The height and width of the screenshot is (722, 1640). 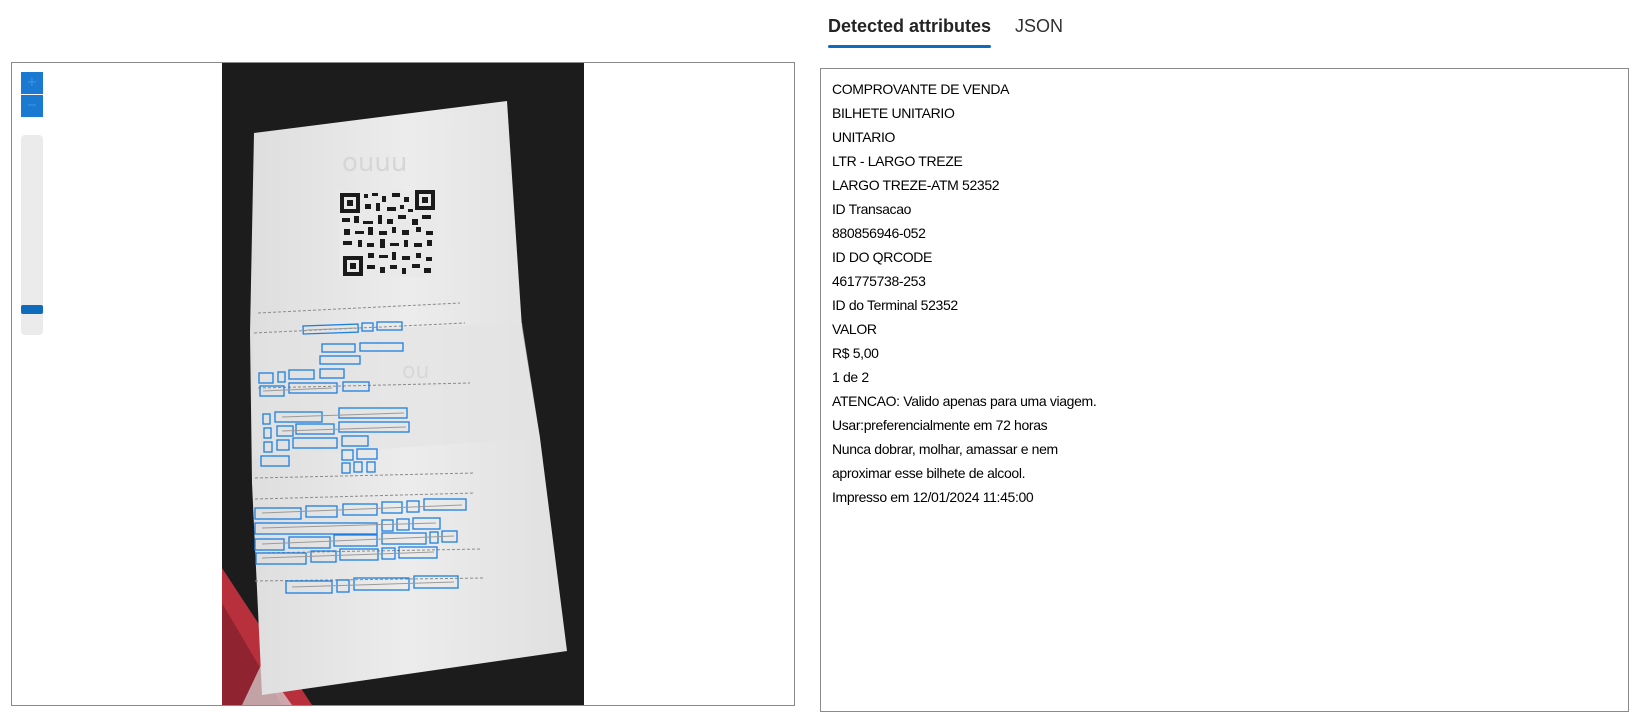 I want to click on zoom-in-button: +, so click(x=32, y=83).